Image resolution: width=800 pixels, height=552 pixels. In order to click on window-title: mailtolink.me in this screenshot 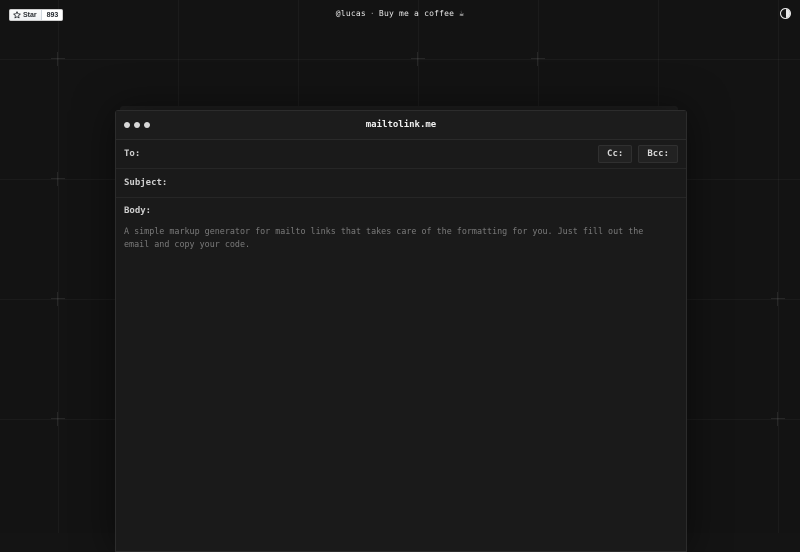, I will do `click(401, 125)`.